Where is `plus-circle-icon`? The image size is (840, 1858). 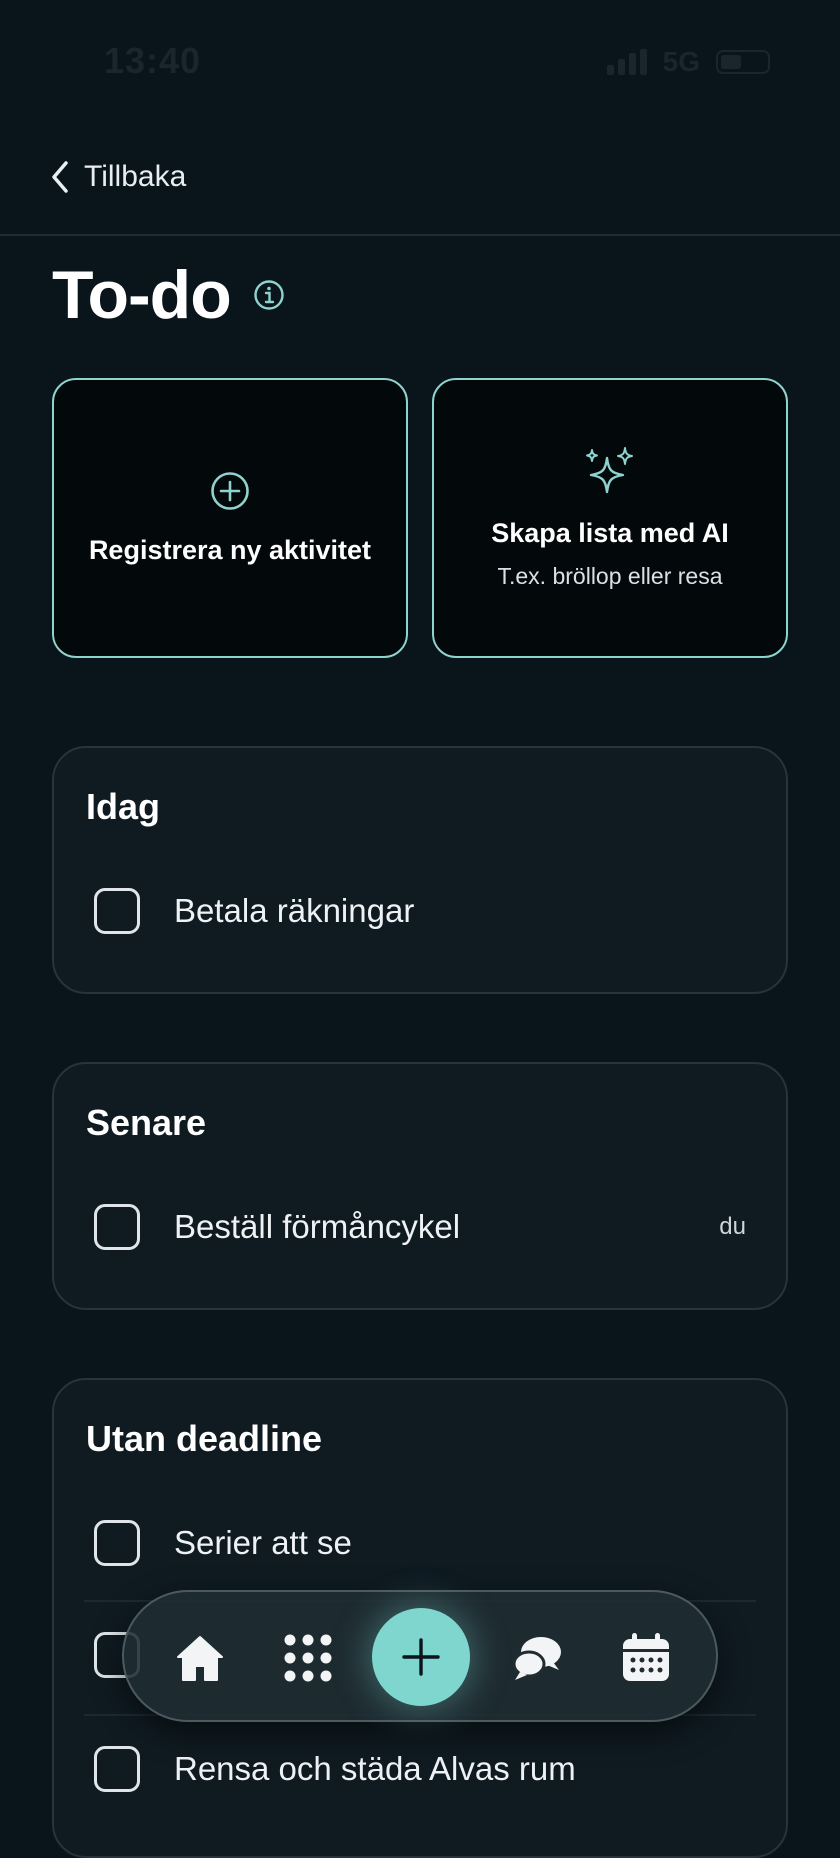 plus-circle-icon is located at coordinates (230, 490).